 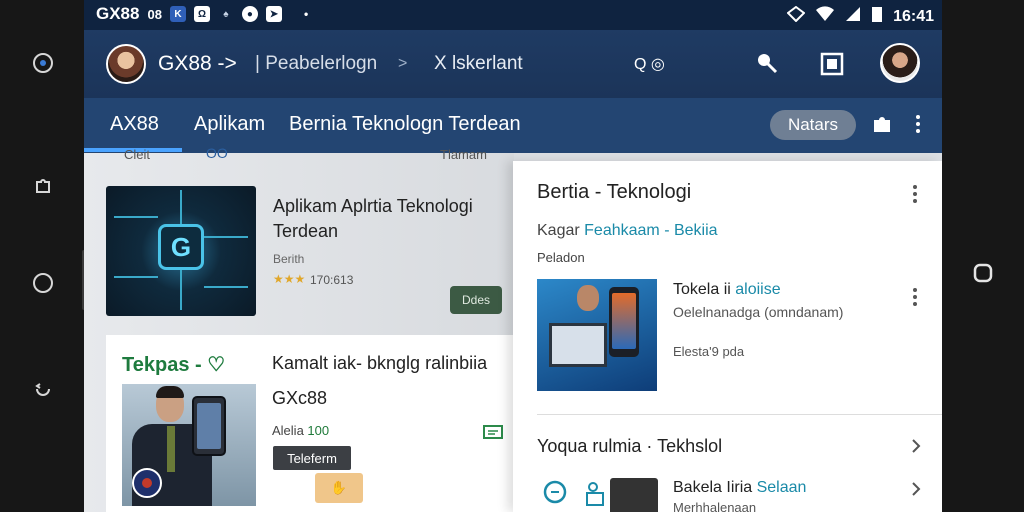 What do you see at coordinates (118, 13) in the screenshot?
I see `carrier-label: GX88` at bounding box center [118, 13].